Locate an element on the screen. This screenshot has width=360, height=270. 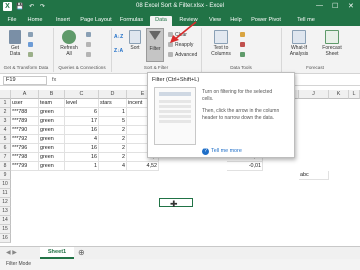
status-bar: Filter Mode is located at coordinates (180, 264).